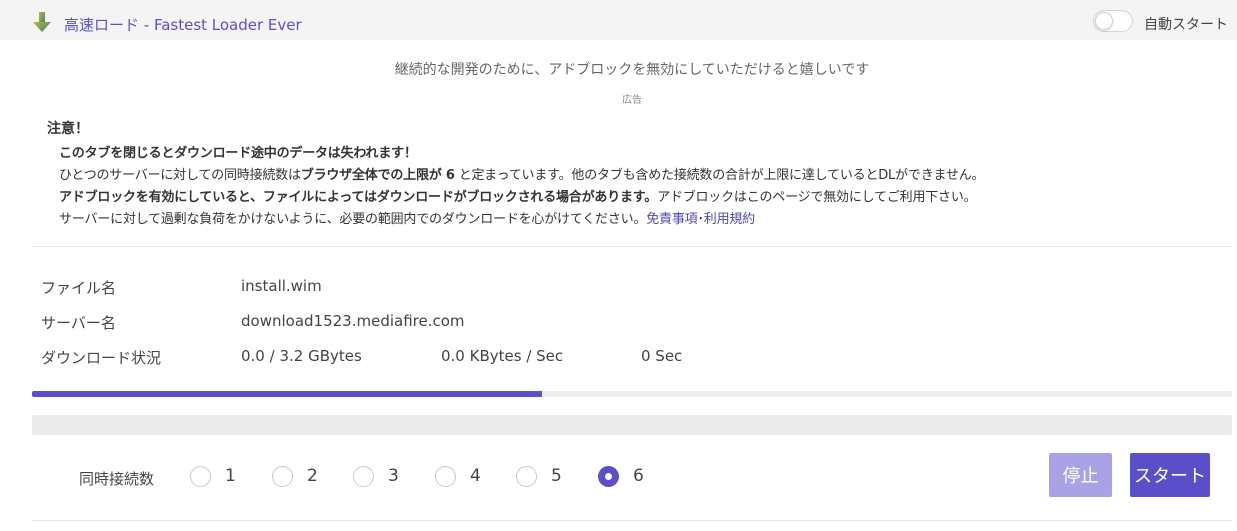 The width and height of the screenshot is (1237, 531). Describe the element at coordinates (183, 25) in the screenshot. I see `app-title: 高速ロード - Fastest Loader Ever` at that location.